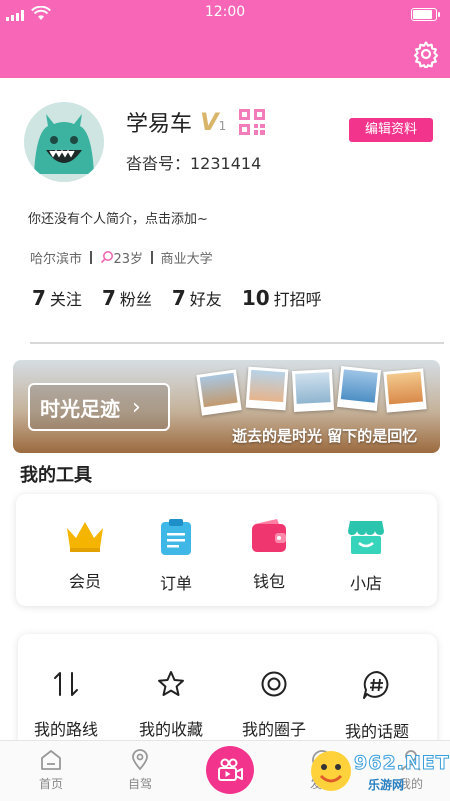  Describe the element at coordinates (65, 729) in the screenshot. I see `my-item-label: 我的路线` at that location.